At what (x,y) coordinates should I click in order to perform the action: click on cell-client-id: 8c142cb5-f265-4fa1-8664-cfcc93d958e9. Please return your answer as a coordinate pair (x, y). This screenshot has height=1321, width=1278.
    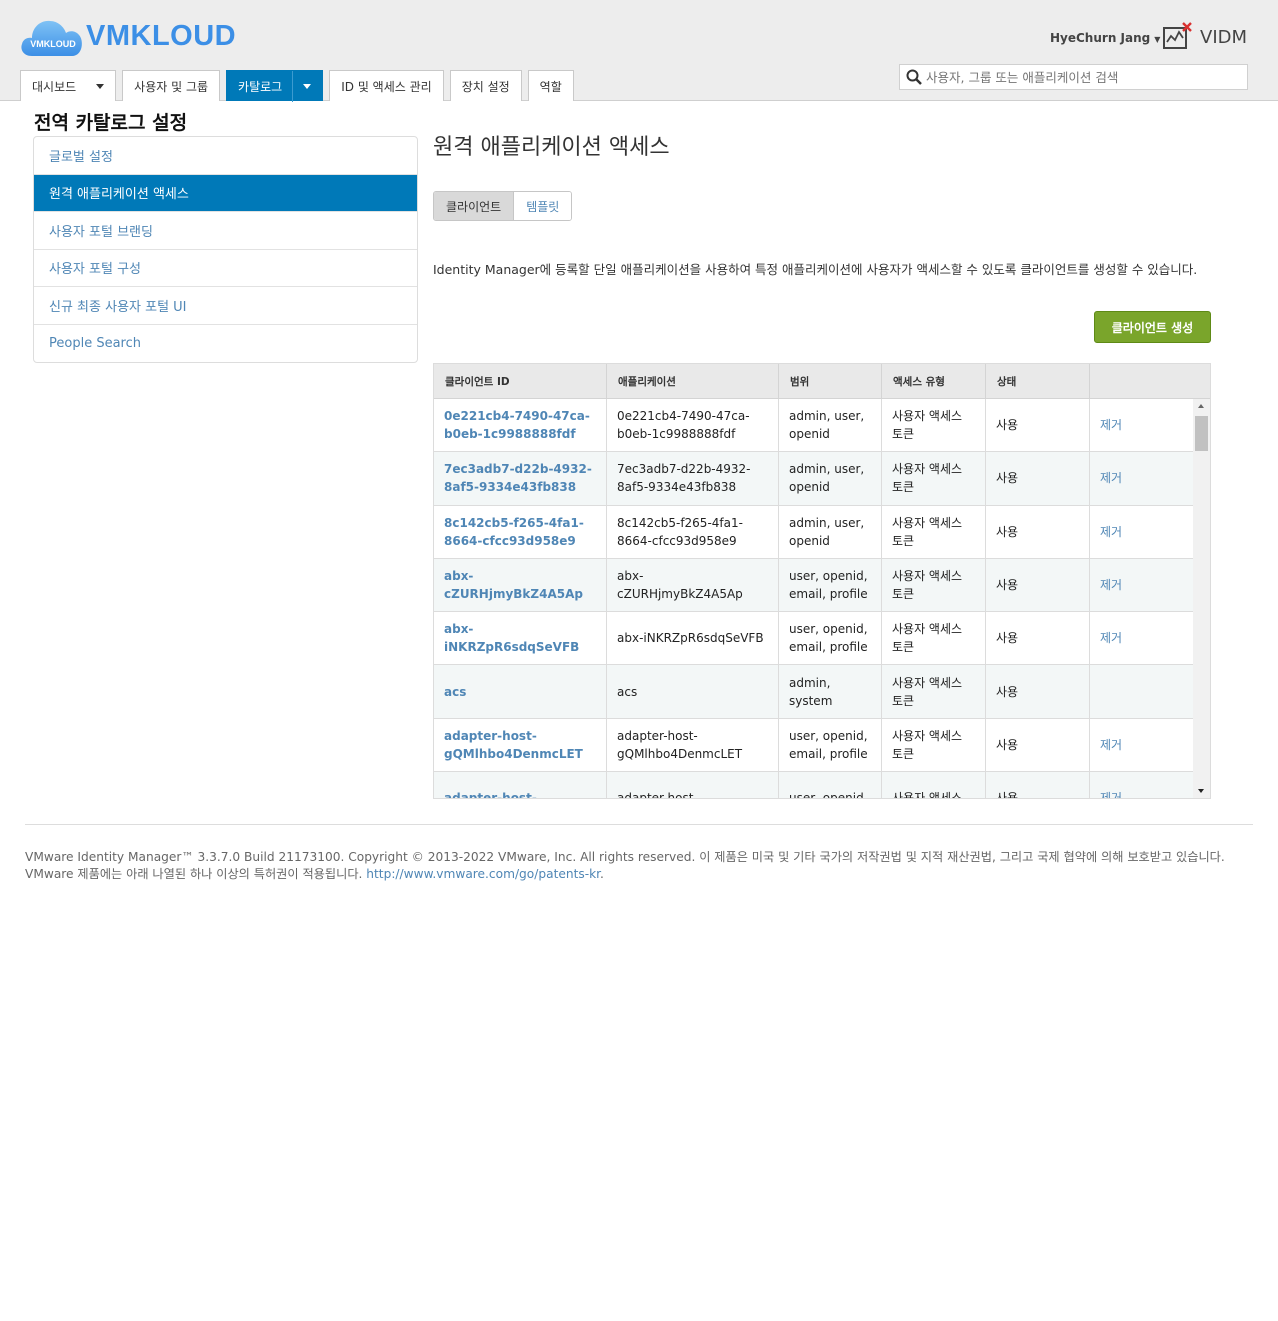
    Looking at the image, I should click on (520, 531).